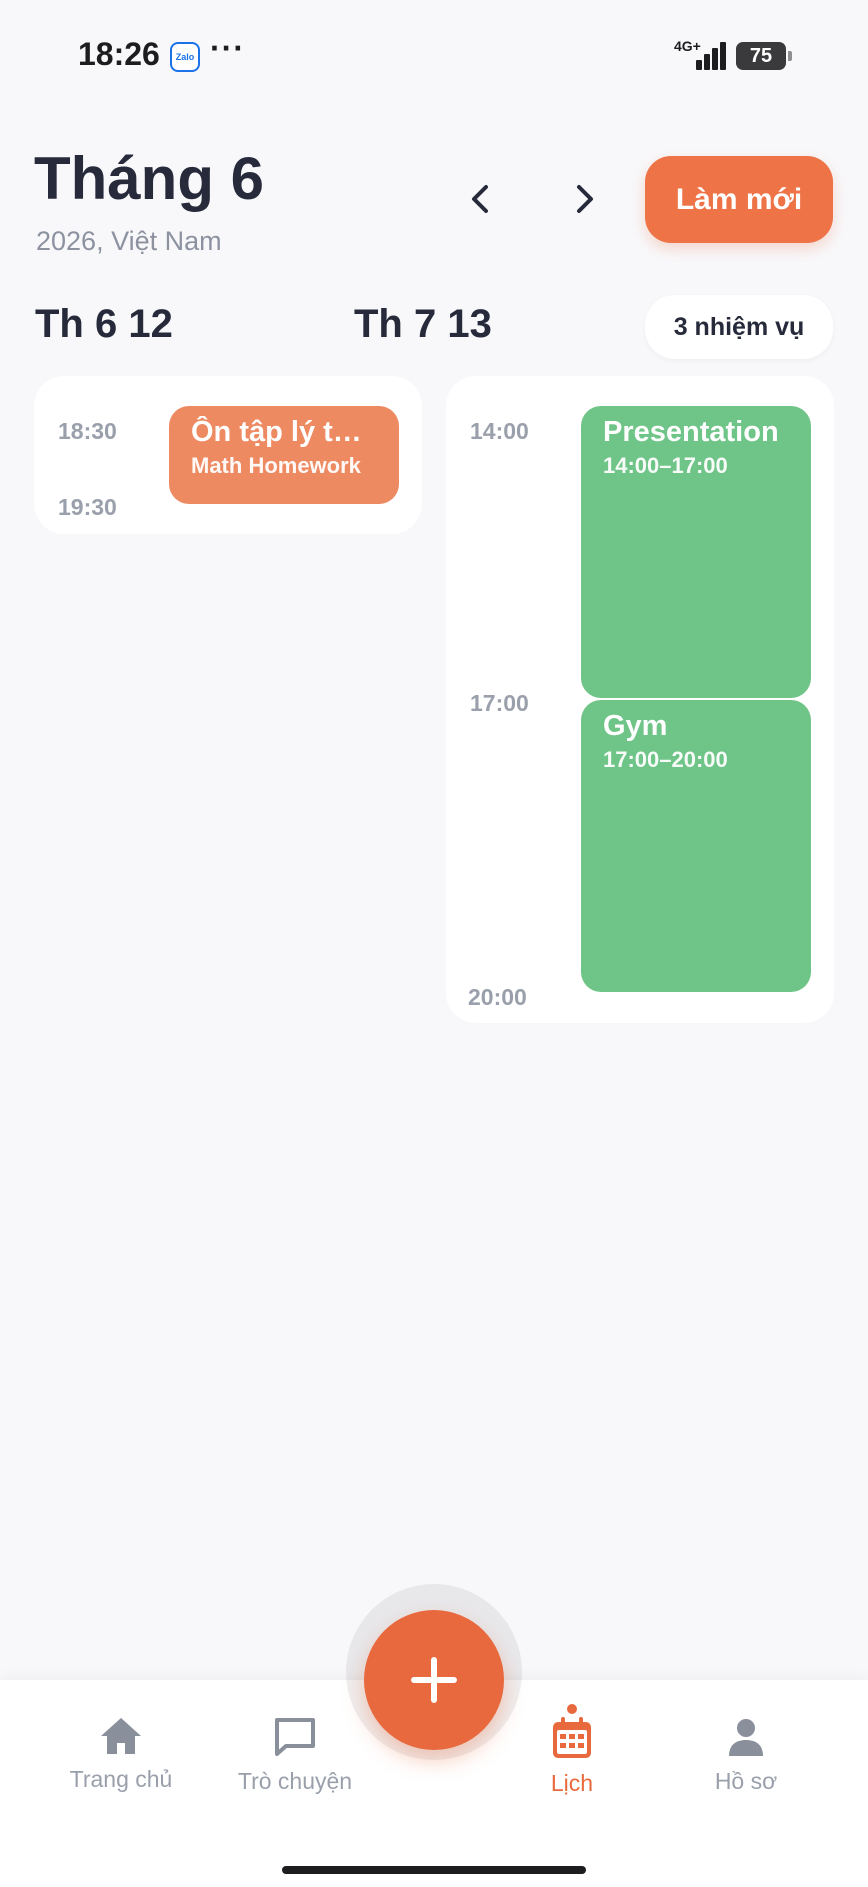 This screenshot has height=1887, width=868. What do you see at coordinates (635, 726) in the screenshot?
I see `event-title: Gym` at bounding box center [635, 726].